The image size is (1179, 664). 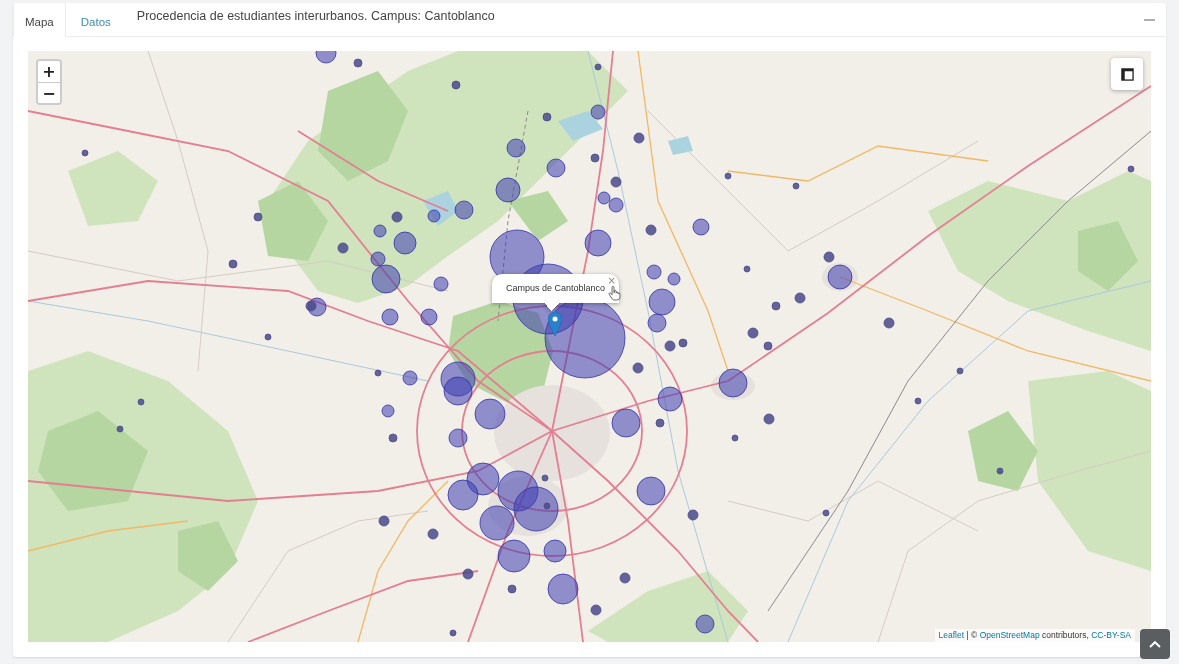 What do you see at coordinates (611, 280) in the screenshot?
I see `popup-close-button: ×` at bounding box center [611, 280].